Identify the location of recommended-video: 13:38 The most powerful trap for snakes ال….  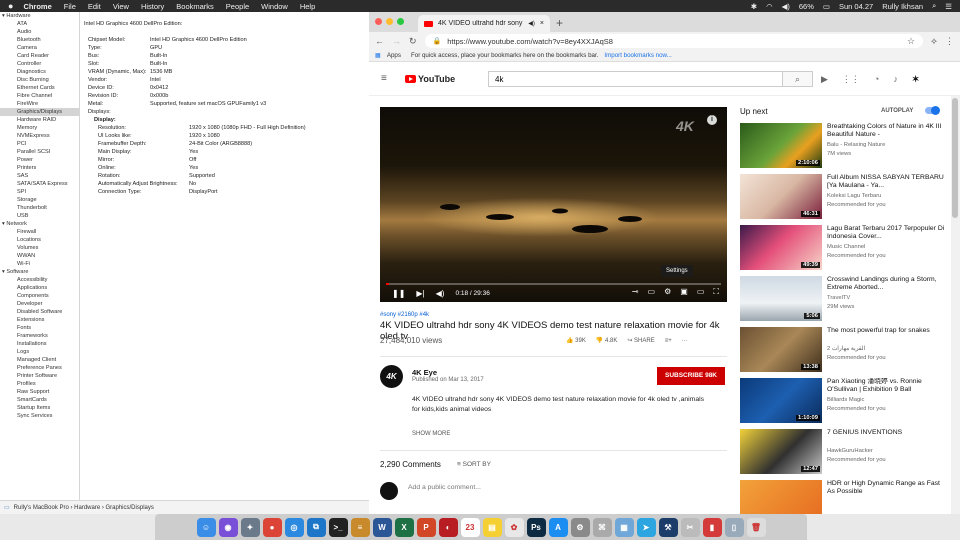
(845, 350).